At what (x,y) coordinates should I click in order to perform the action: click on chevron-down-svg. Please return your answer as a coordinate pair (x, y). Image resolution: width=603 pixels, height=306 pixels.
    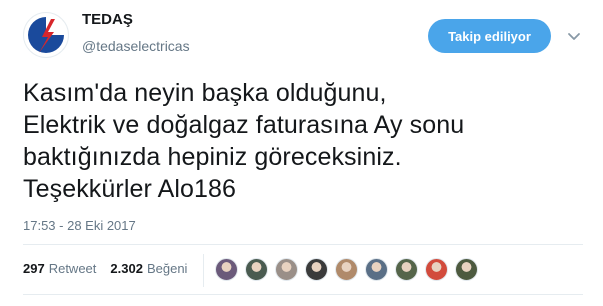
    Looking at the image, I should click on (574, 36).